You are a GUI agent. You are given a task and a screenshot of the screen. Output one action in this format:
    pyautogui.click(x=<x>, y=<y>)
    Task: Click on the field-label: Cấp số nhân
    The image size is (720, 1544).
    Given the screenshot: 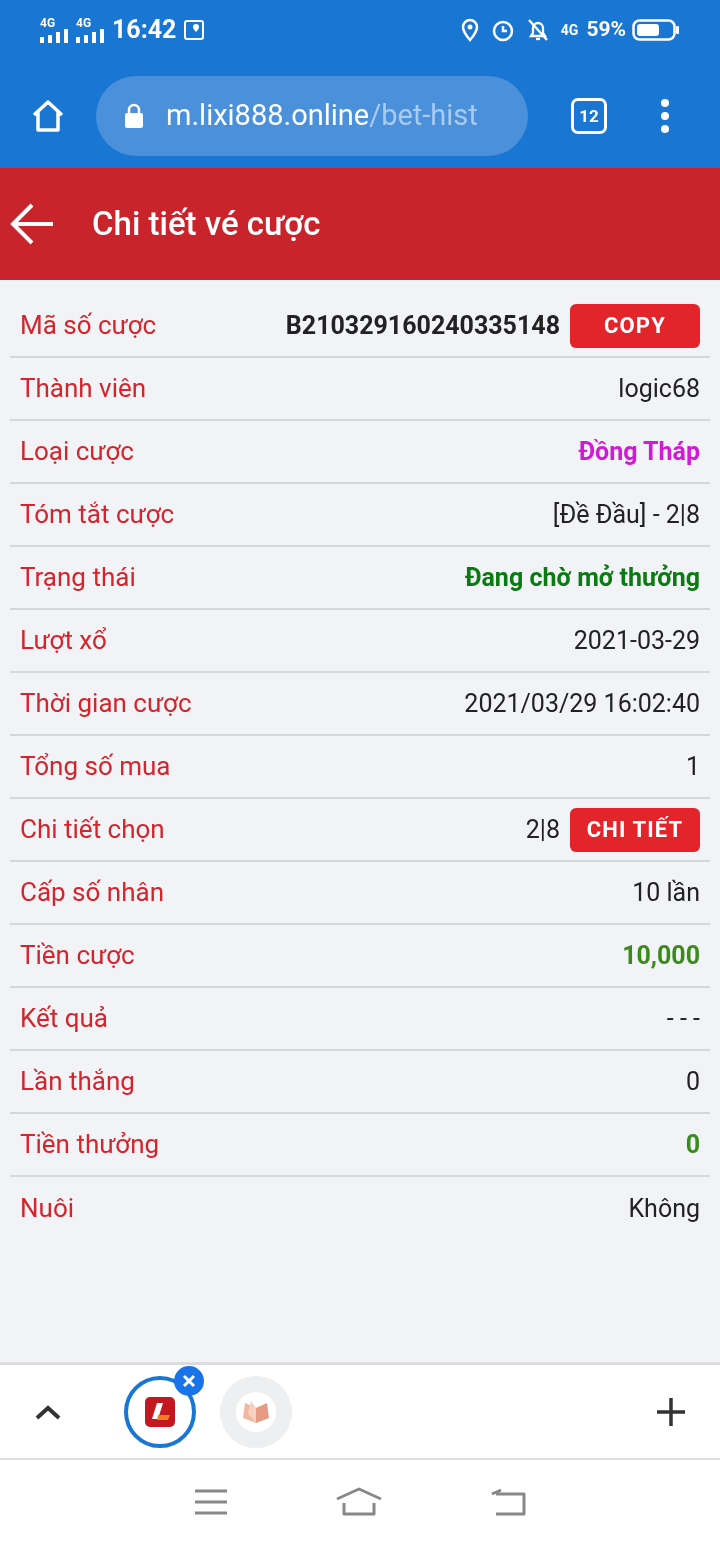 What is the action you would take?
    pyautogui.click(x=92, y=892)
    